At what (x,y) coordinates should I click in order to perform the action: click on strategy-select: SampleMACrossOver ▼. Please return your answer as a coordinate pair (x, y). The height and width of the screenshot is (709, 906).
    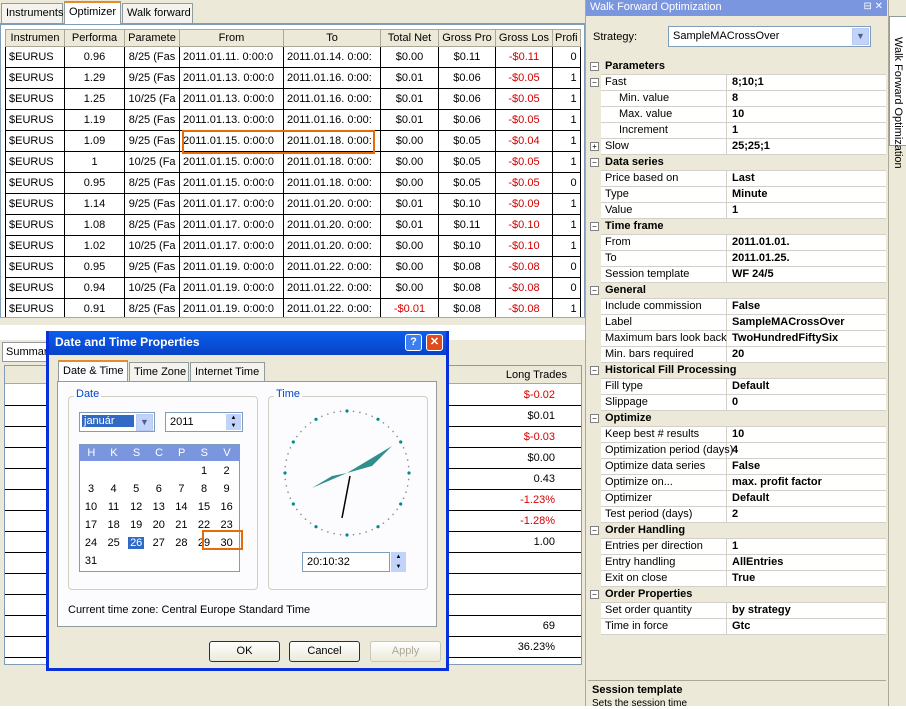
    Looking at the image, I should click on (769, 36).